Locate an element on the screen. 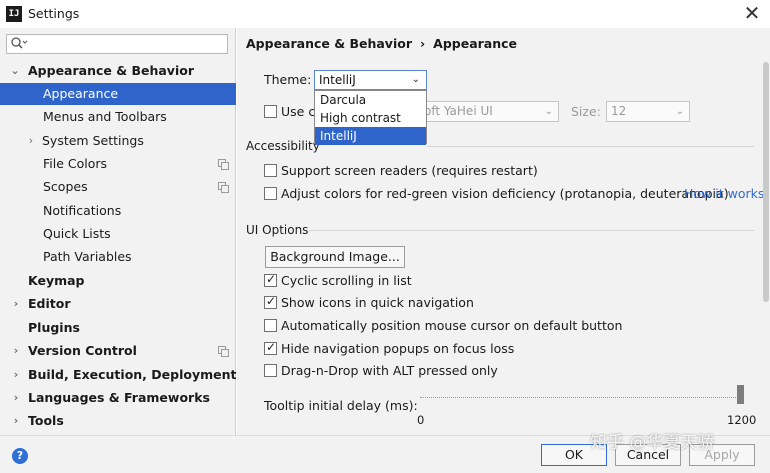  tree-item-tools: › Tools is located at coordinates (118, 421).